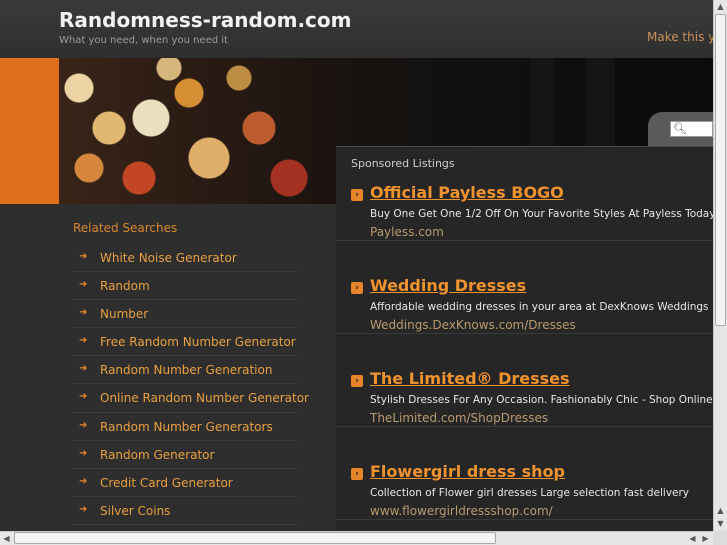 The width and height of the screenshot is (727, 545). I want to click on related-link: Number, so click(124, 314).